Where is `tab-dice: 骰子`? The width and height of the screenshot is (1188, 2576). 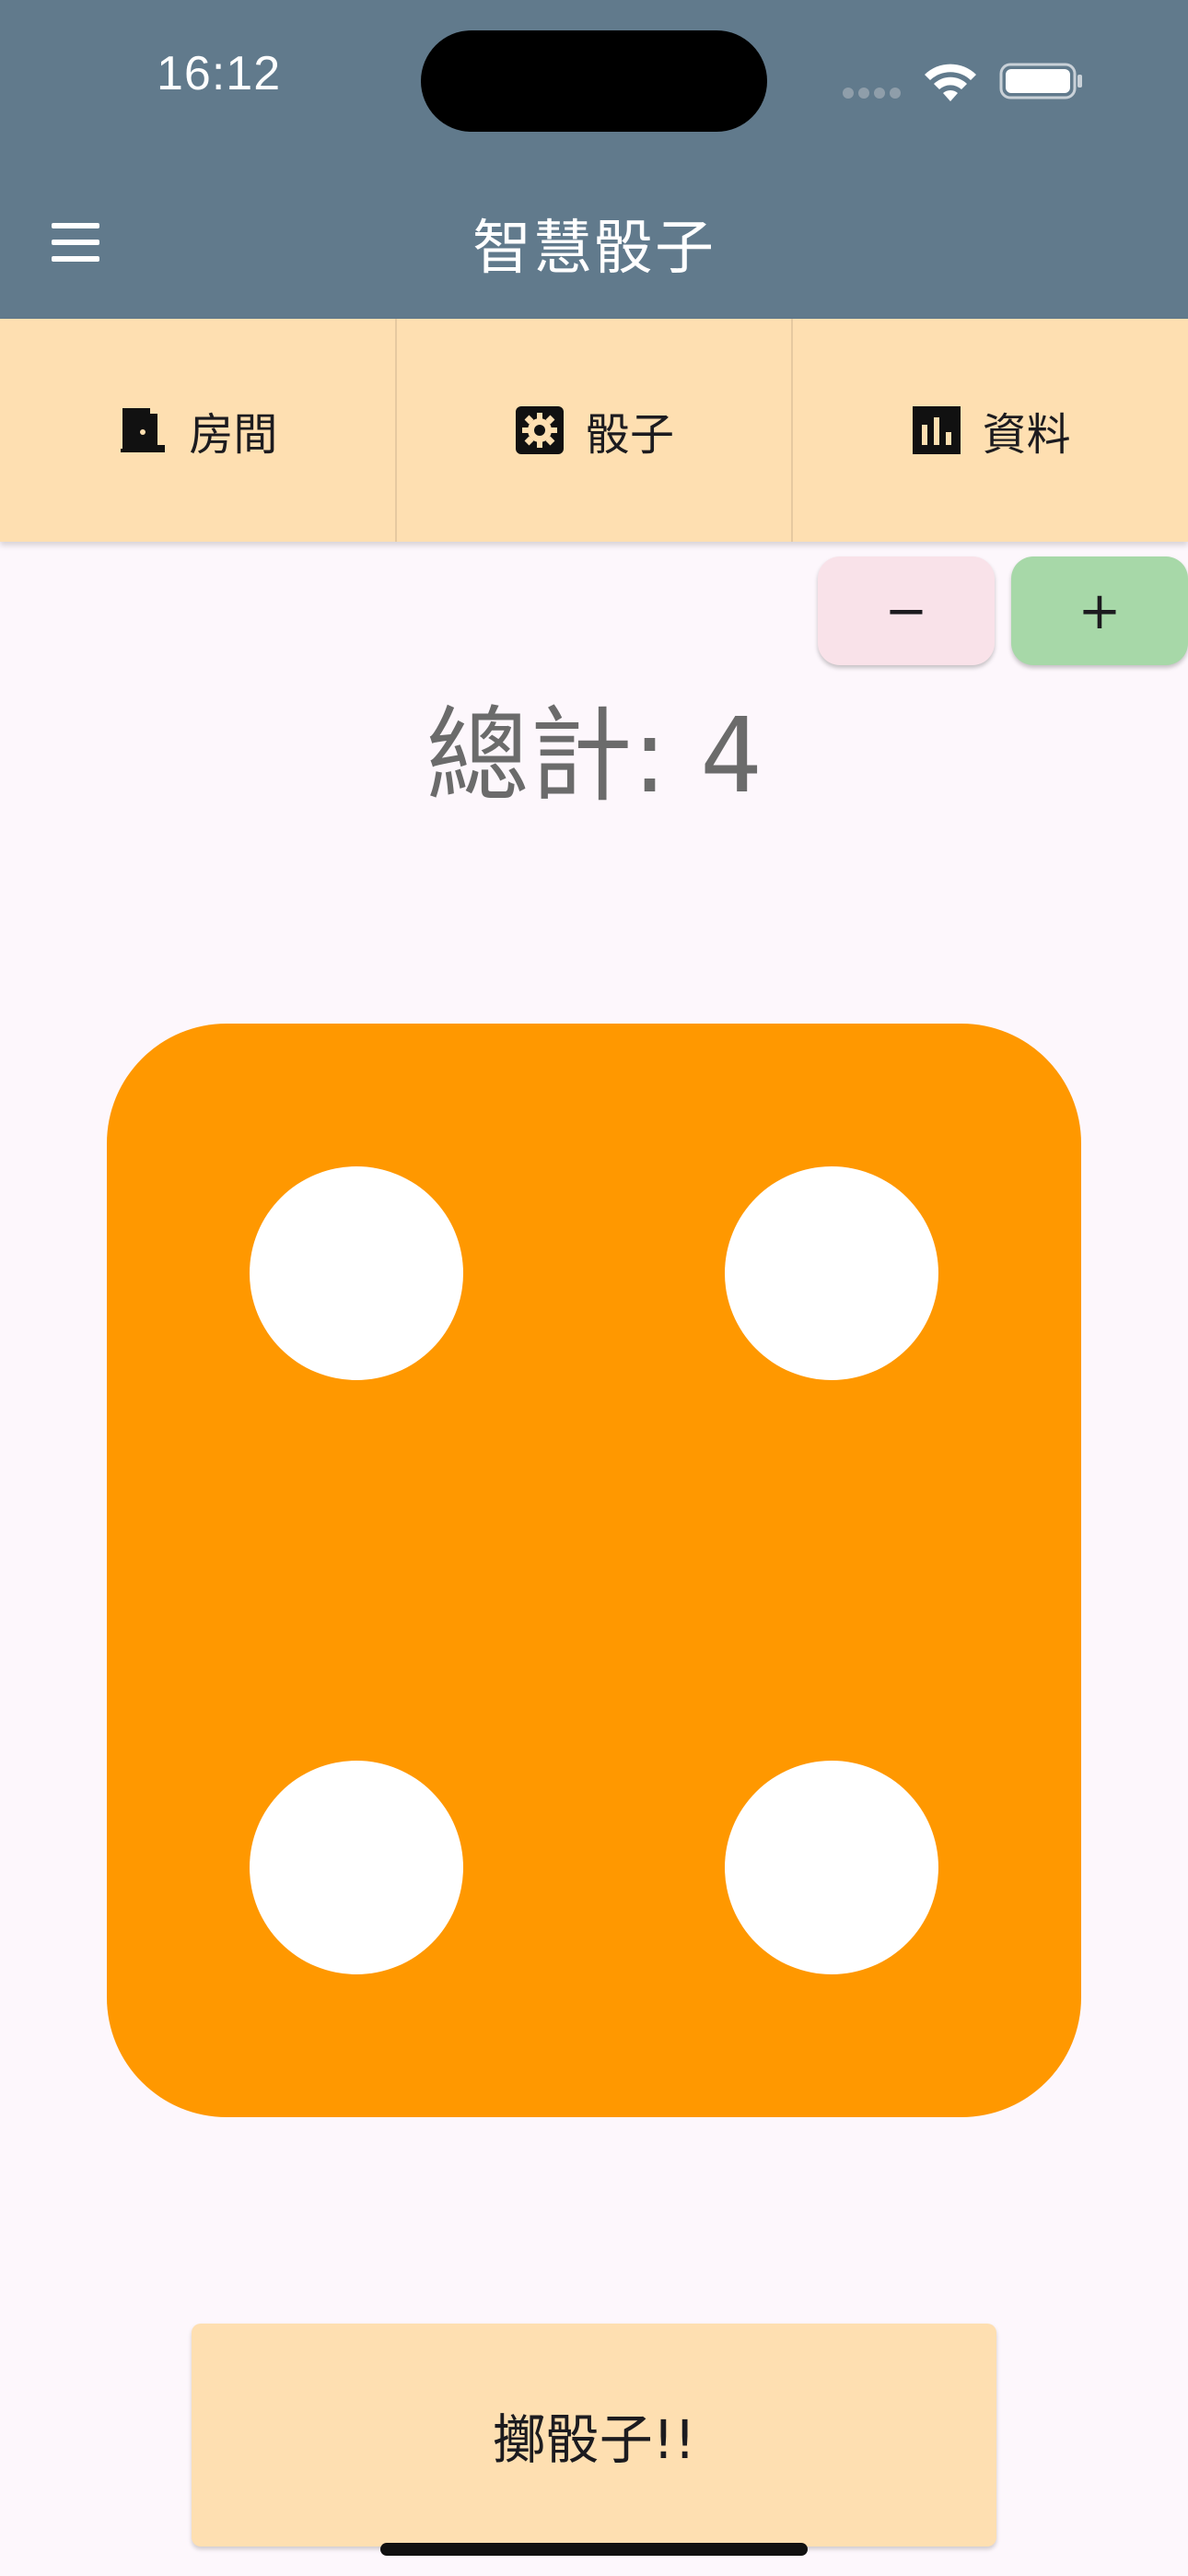
tab-dice: 骰子 is located at coordinates (595, 430).